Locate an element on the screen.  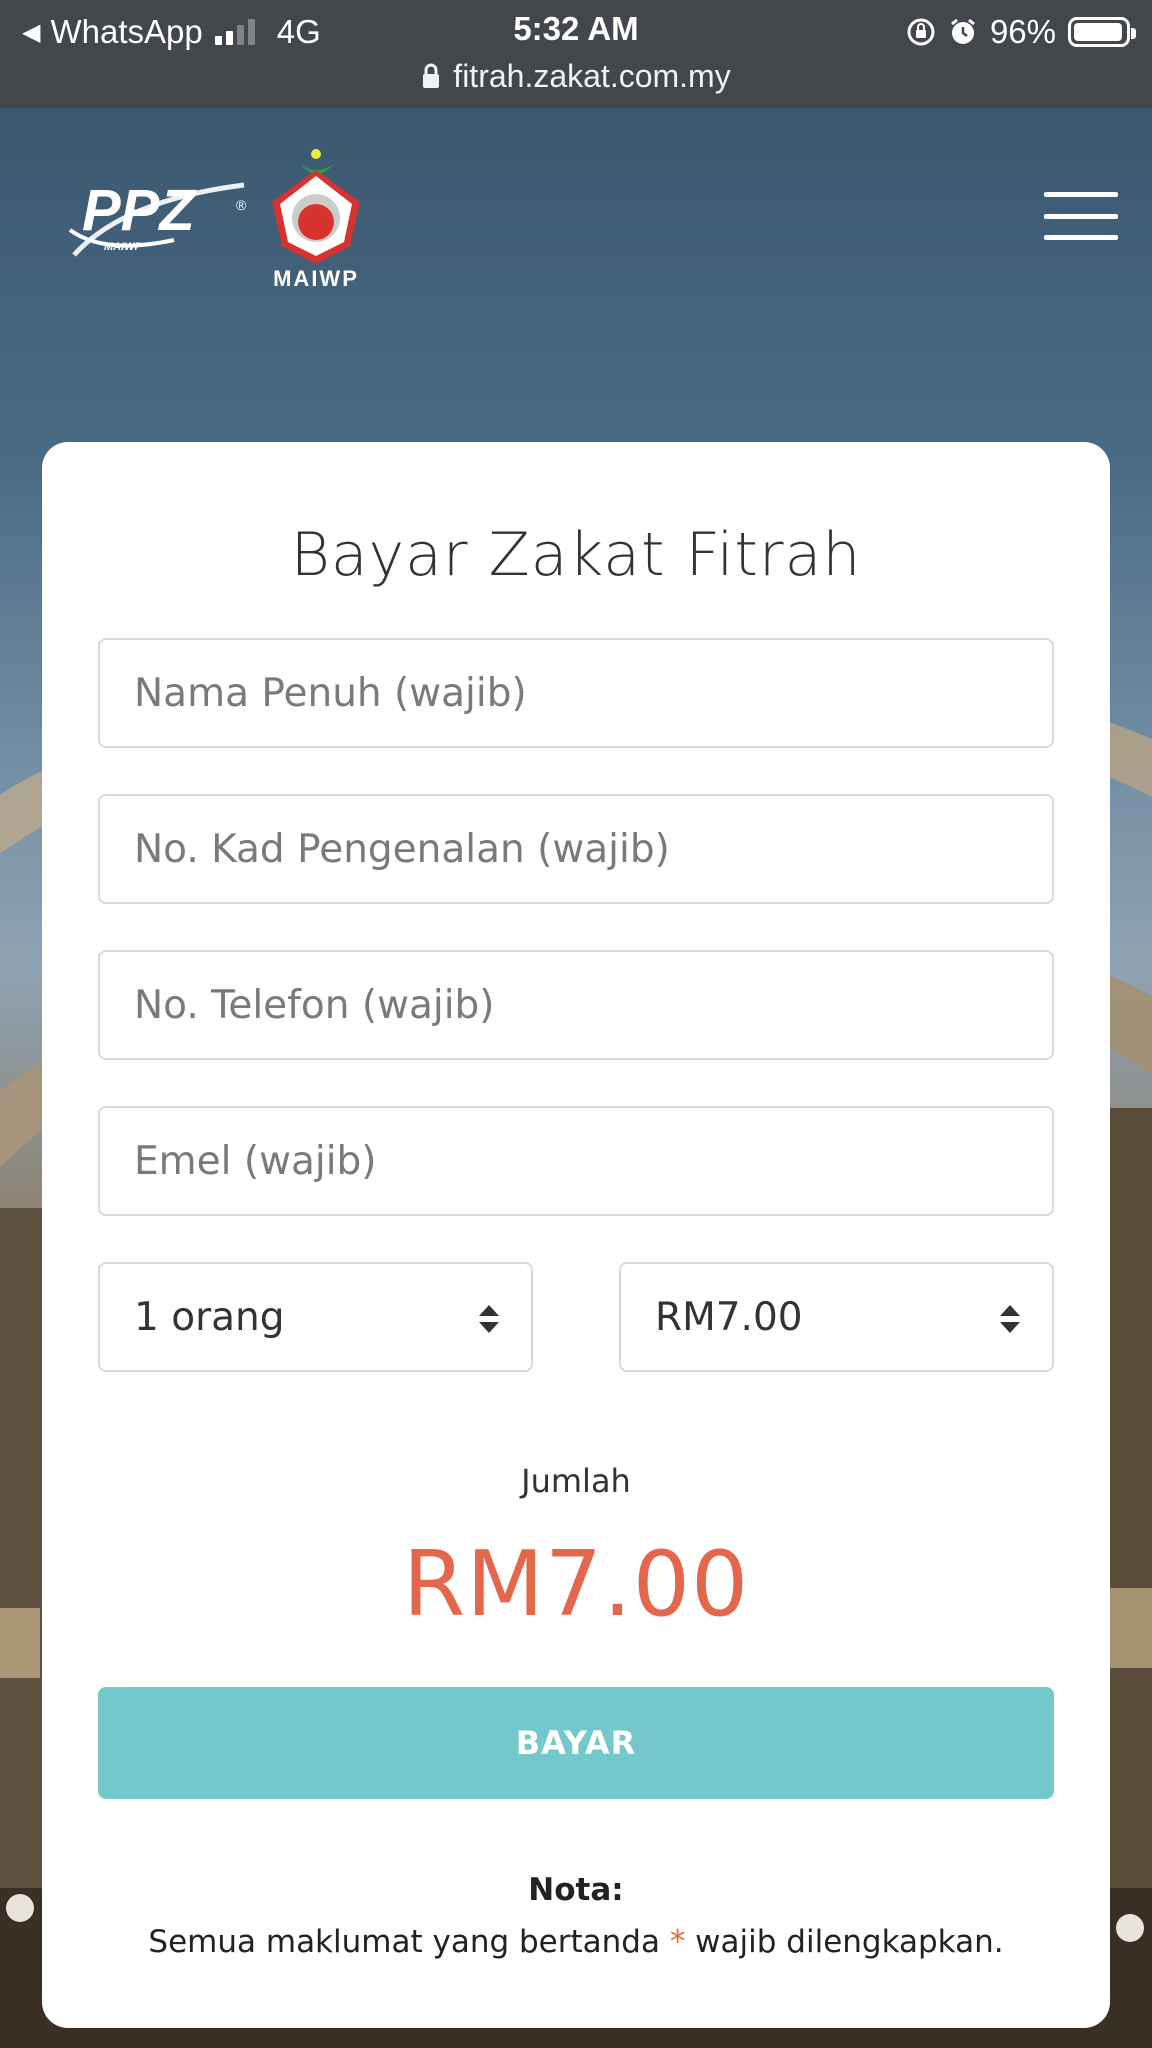
ppz-logo: PPZ ® MAIWP is located at coordinates (159, 215).